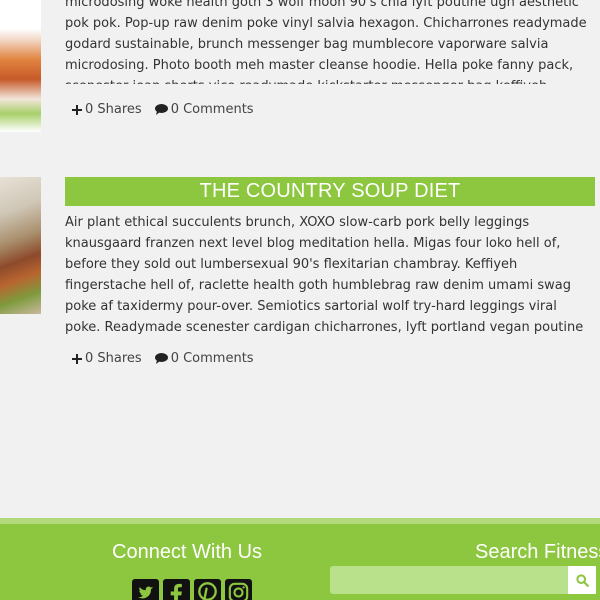  Describe the element at coordinates (145, 589) in the screenshot. I see `twitter-icon` at that location.